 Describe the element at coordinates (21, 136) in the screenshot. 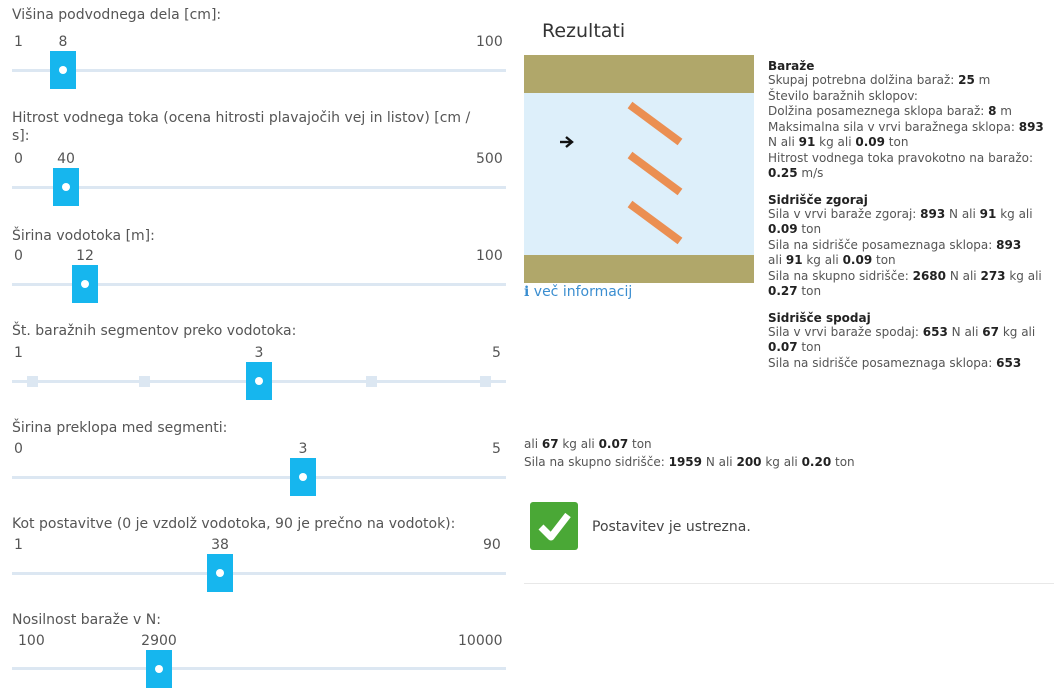

I see `slider-label-velocity-cont: s]:` at that location.